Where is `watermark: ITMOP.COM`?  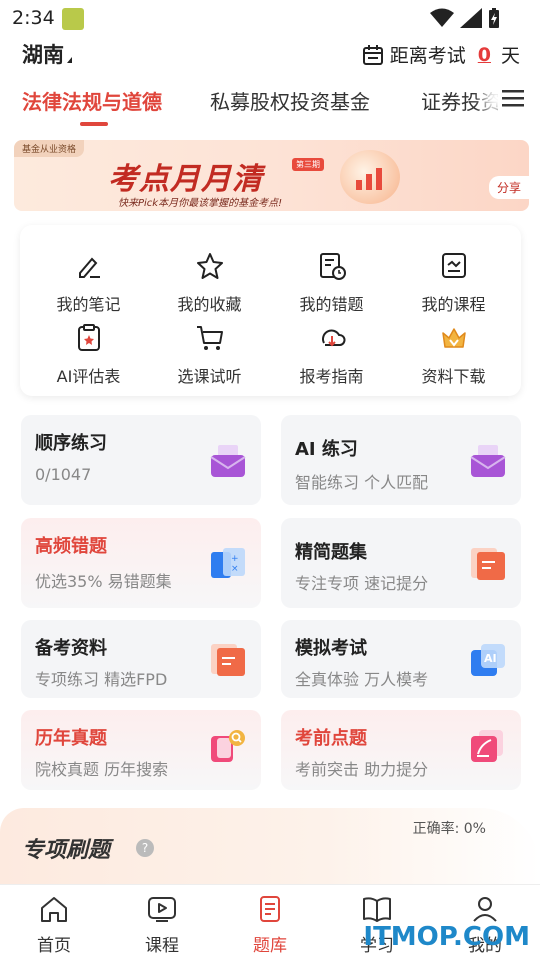
watermark: ITMOP.COM is located at coordinates (446, 937).